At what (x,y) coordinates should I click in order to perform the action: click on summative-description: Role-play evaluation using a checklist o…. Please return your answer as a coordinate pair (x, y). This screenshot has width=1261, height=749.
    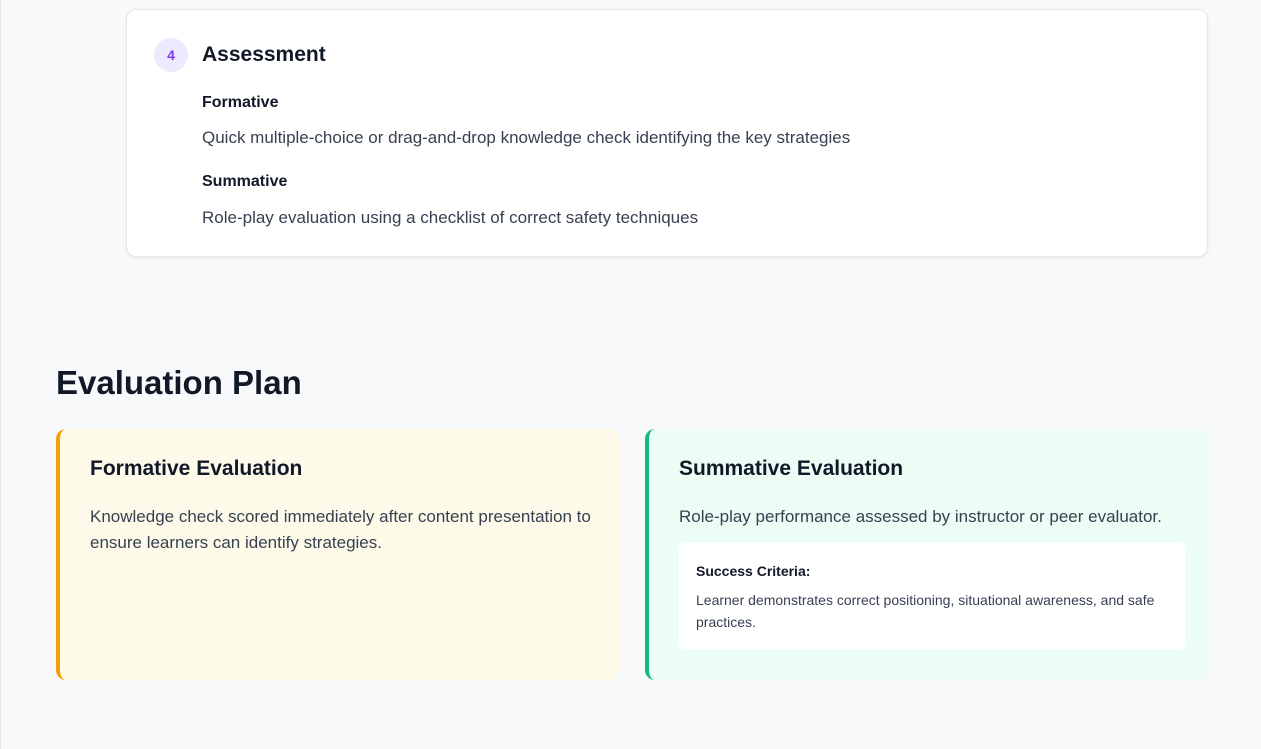
    Looking at the image, I should click on (450, 217).